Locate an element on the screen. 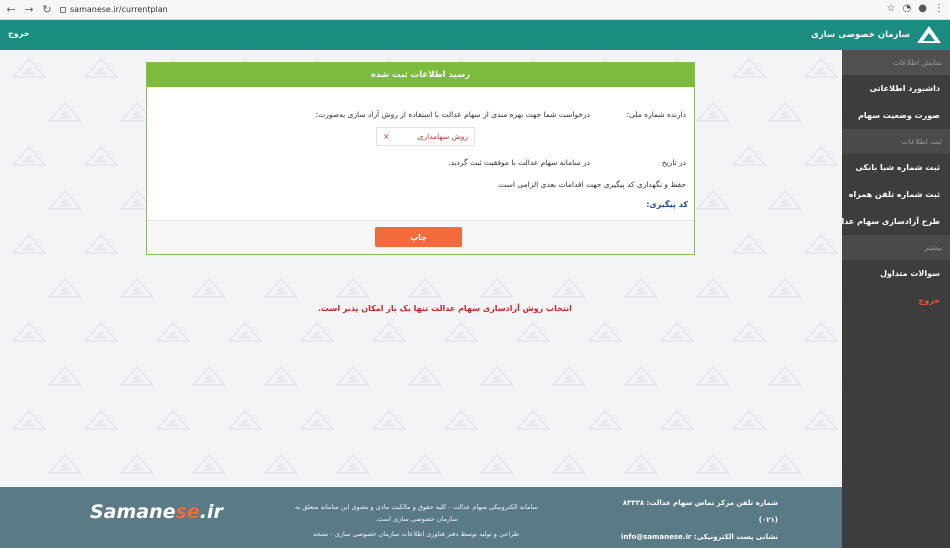  sidebar-item-dashboard: داشبورد اطلاعاتی is located at coordinates (896, 88).